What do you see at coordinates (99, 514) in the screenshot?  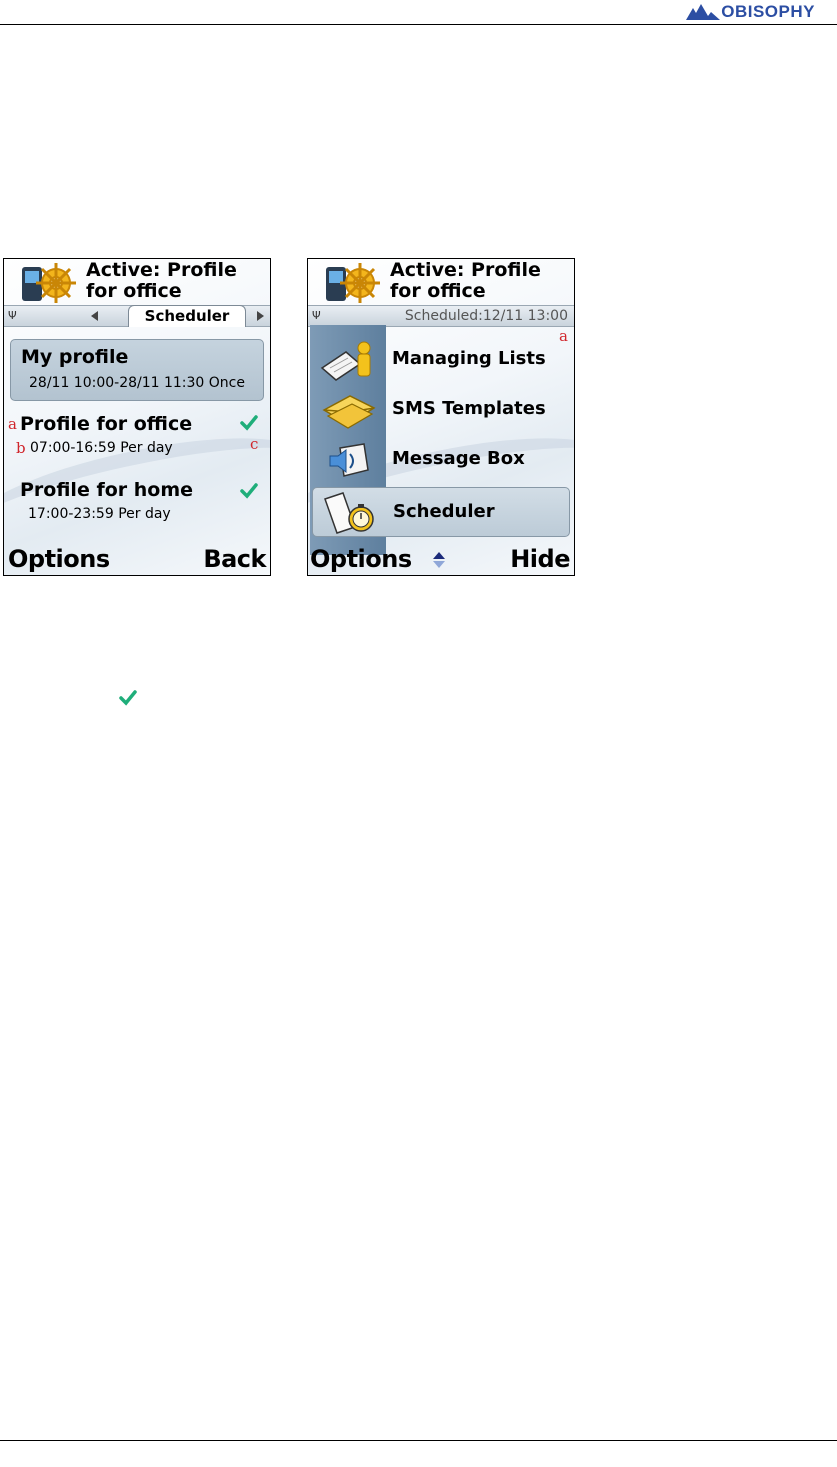 I see `item-schedule: 17:00-23:59 Per day` at bounding box center [99, 514].